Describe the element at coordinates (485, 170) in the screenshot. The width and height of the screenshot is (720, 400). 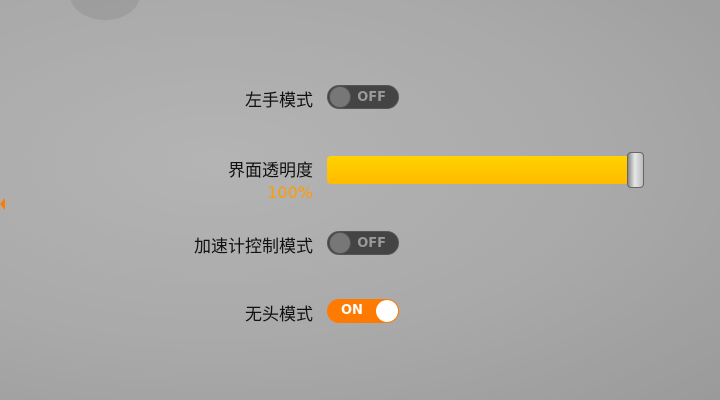
I see `opacity-slider-track` at that location.